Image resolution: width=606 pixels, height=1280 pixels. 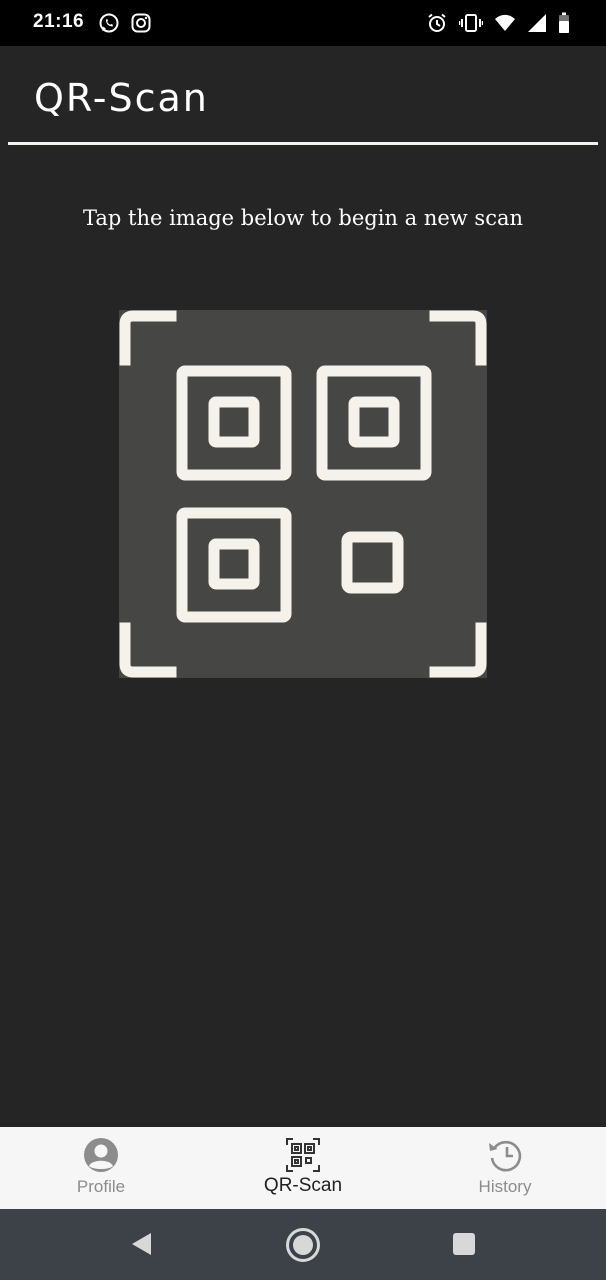 I want to click on signal-icon, so click(x=537, y=23).